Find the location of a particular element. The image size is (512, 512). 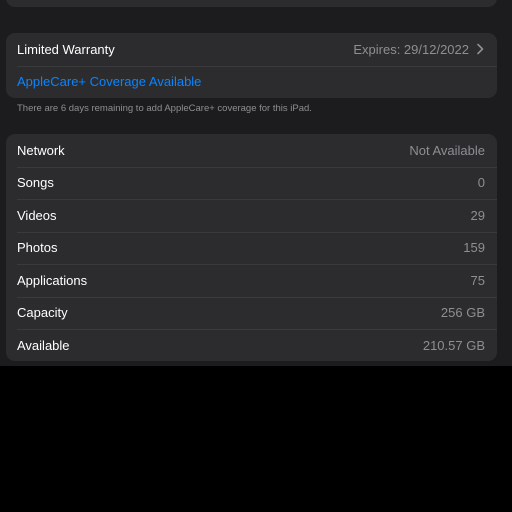

info-row-value: 75 is located at coordinates (477, 280).